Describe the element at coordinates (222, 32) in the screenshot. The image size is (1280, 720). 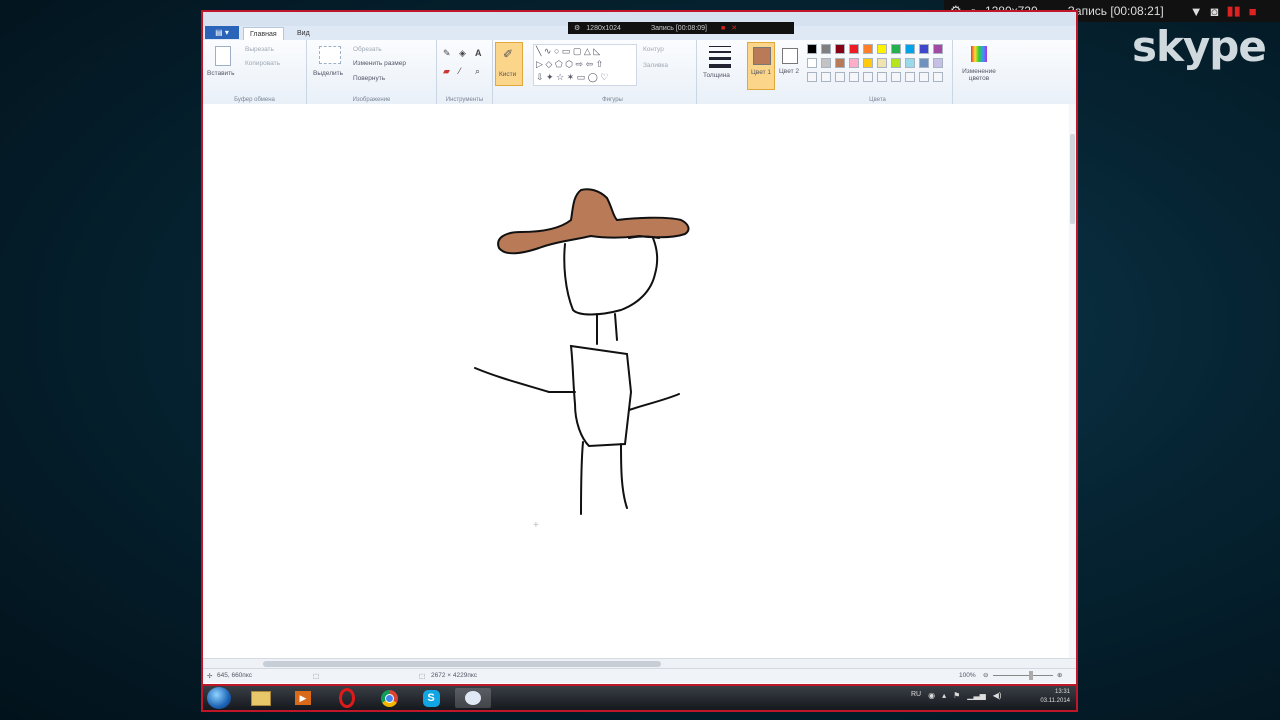
I see `file-menu-button: ▤ ▾` at that location.